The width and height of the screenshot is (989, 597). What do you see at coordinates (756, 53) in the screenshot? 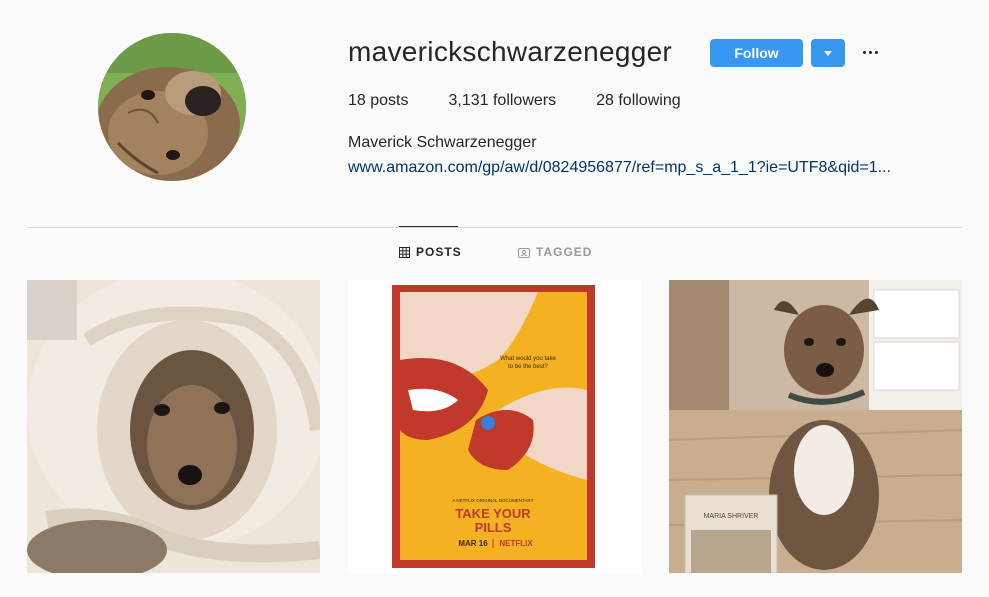
I see `follow-button: Follow` at bounding box center [756, 53].